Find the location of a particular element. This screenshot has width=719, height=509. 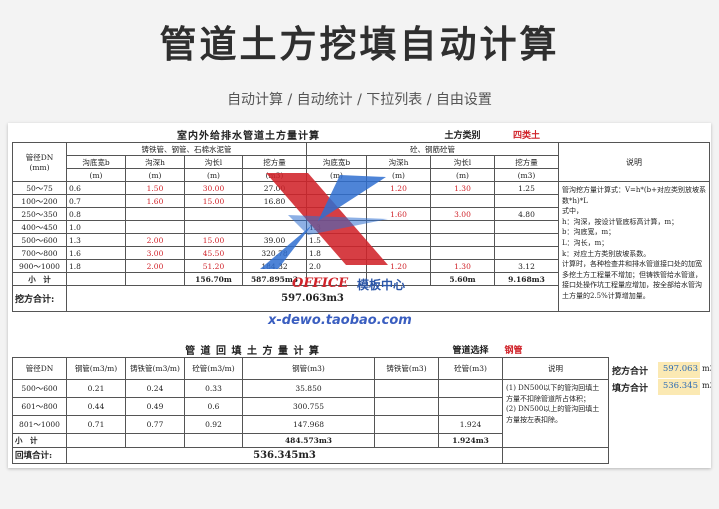

cast-group-header: 铸铁管、钢管、石棉水泥管 is located at coordinates (186, 149).